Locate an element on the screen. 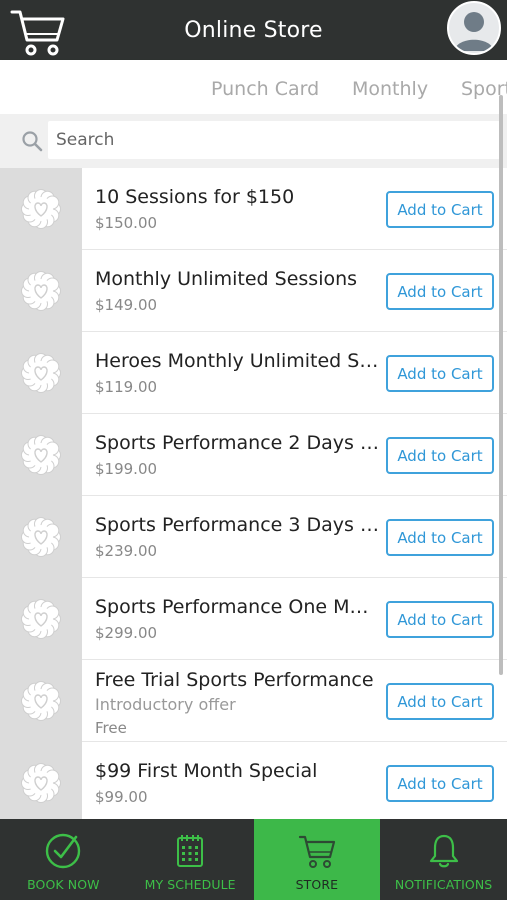 This screenshot has width=507, height=900. bottom-nav: BOOK NOW MY SCHEDULE STORE NOTIFICATIONS is located at coordinates (253, 859).